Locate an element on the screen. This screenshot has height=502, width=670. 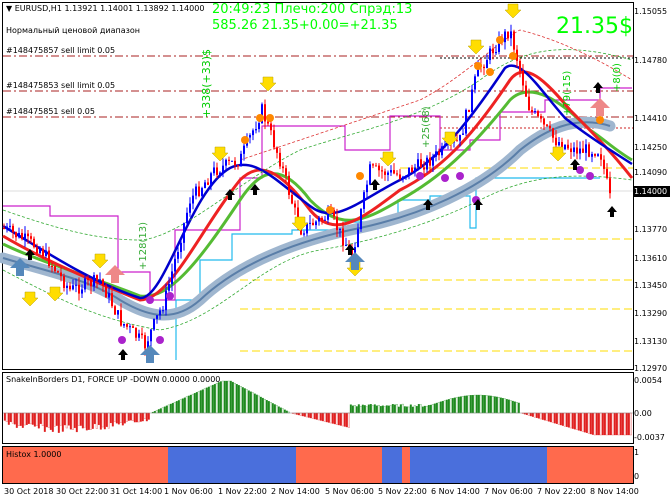
osc-histogram is located at coordinates (318, 408).